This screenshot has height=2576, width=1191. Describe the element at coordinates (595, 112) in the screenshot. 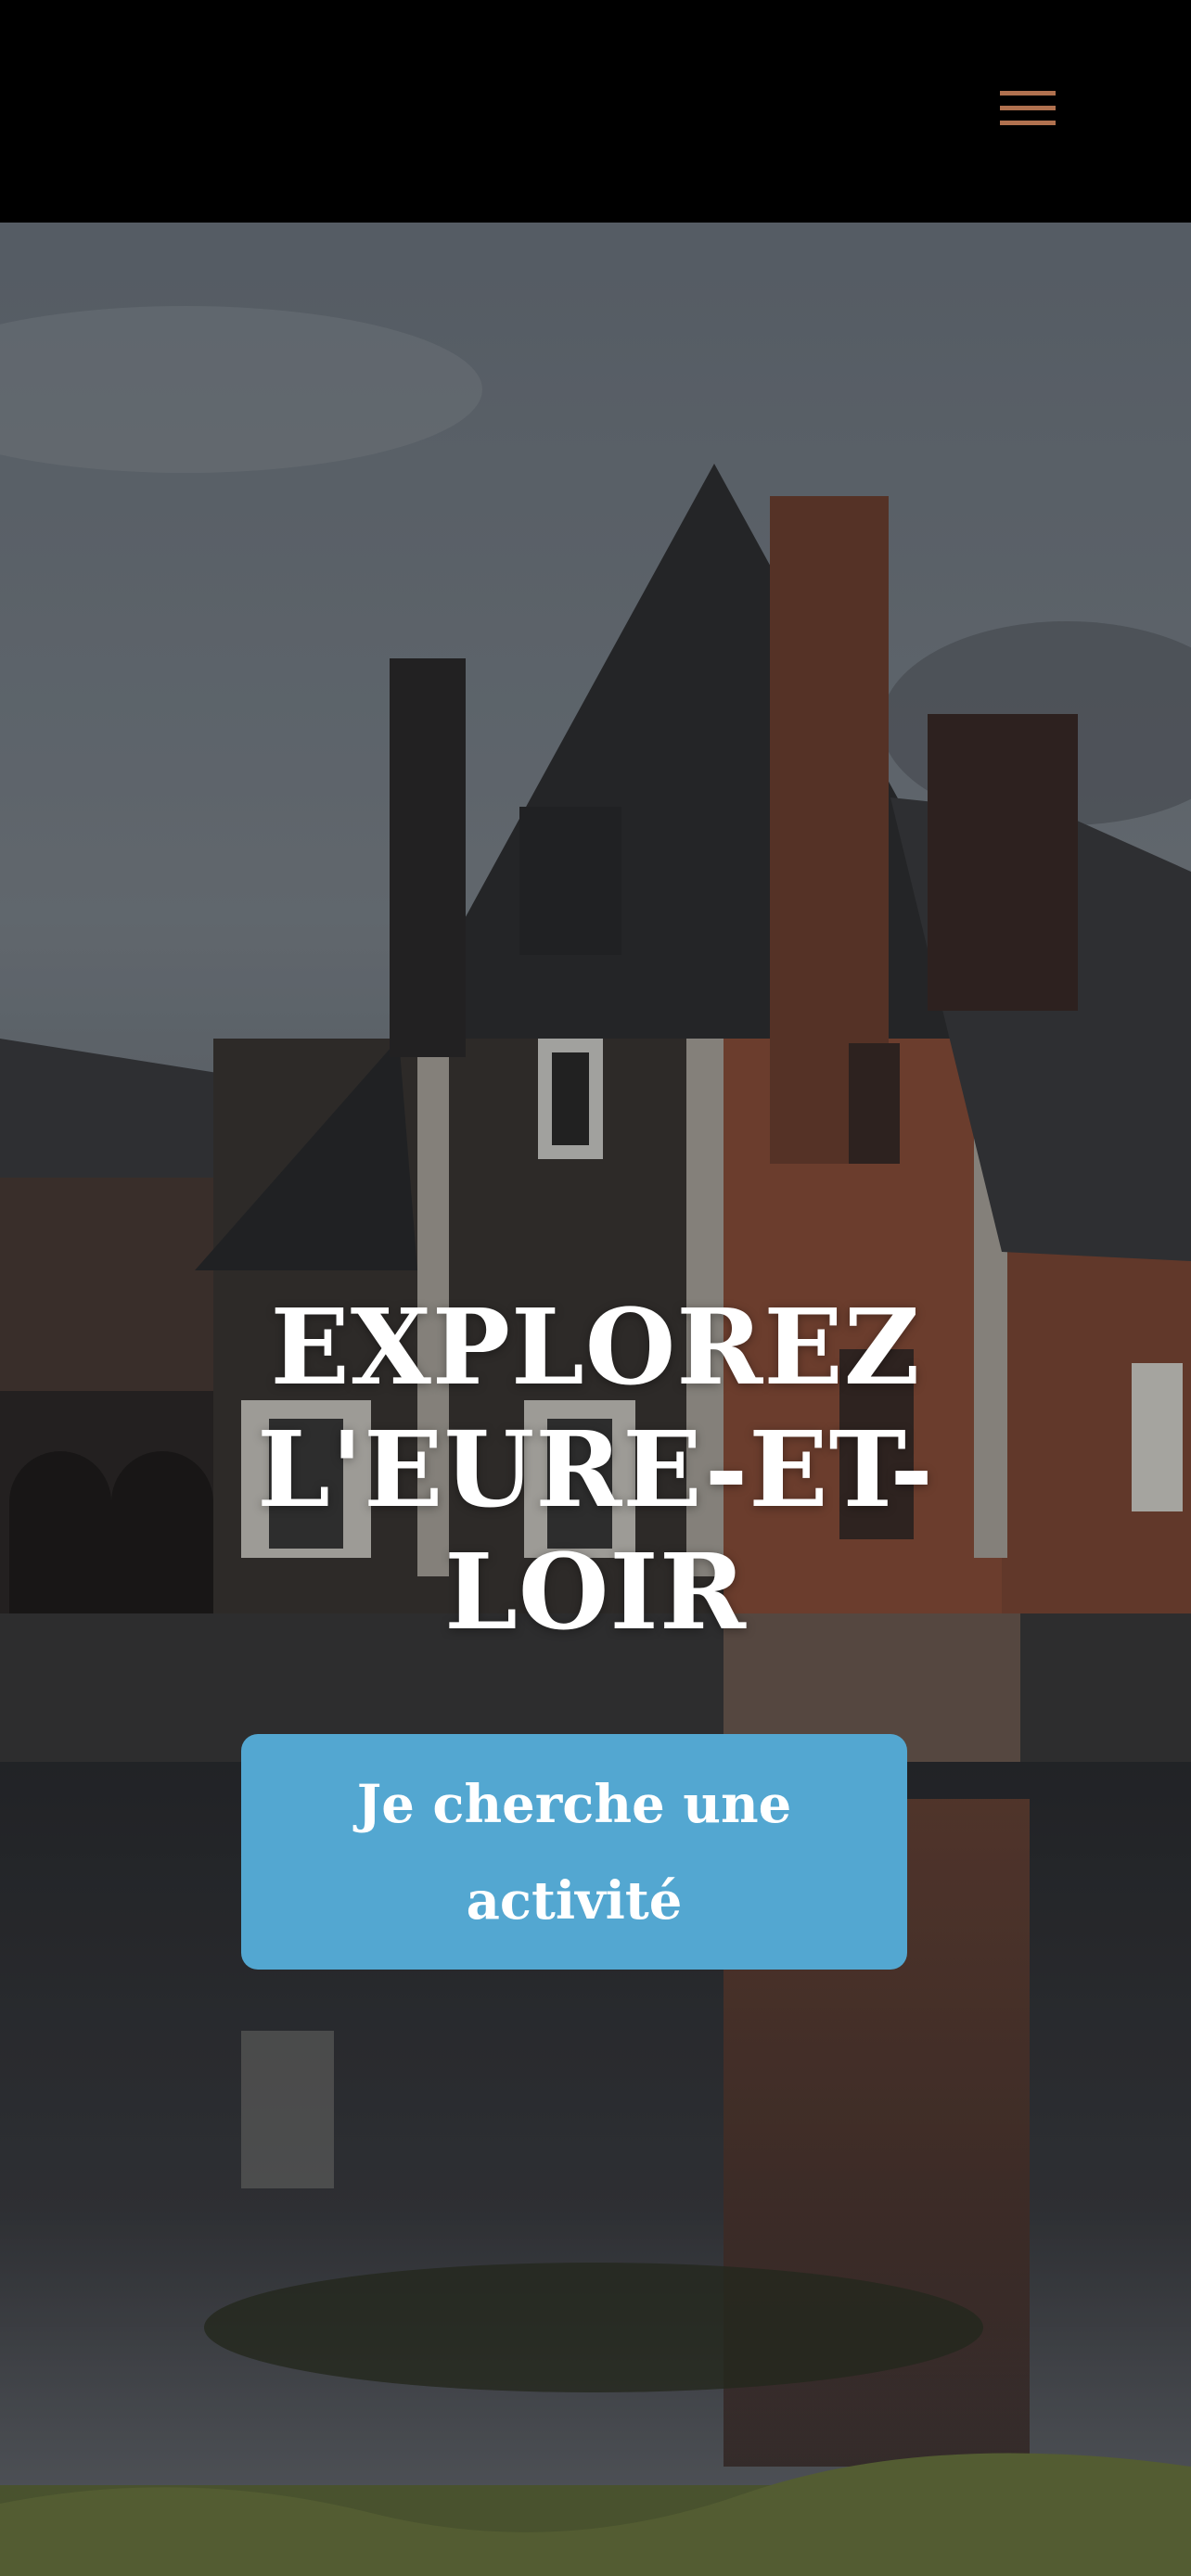

I see `site-header` at that location.